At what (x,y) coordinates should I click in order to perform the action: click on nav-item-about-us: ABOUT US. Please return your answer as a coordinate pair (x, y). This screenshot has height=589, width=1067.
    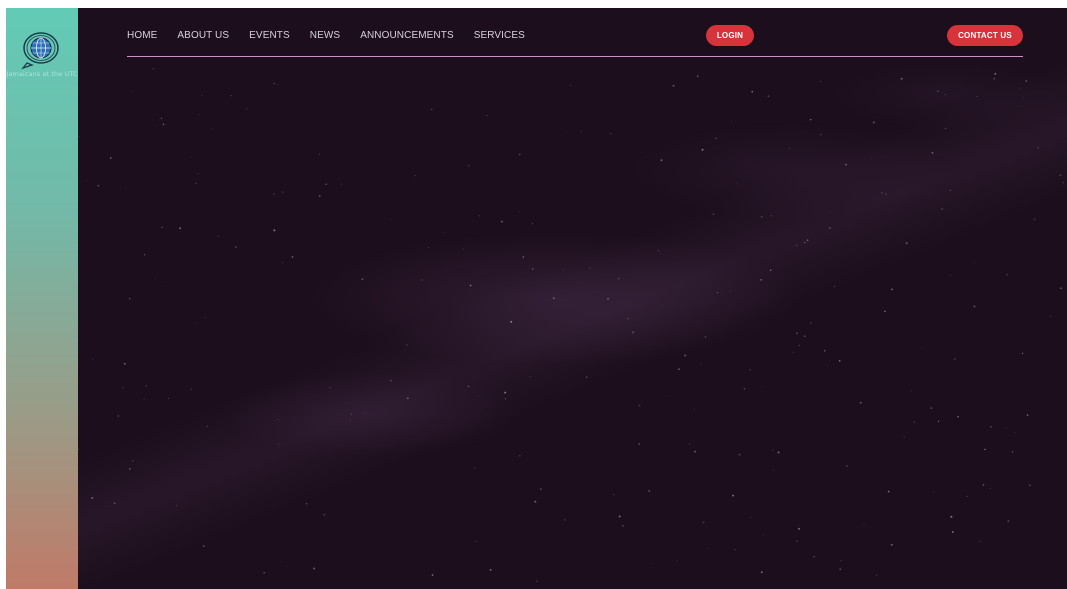
    Looking at the image, I should click on (203, 35).